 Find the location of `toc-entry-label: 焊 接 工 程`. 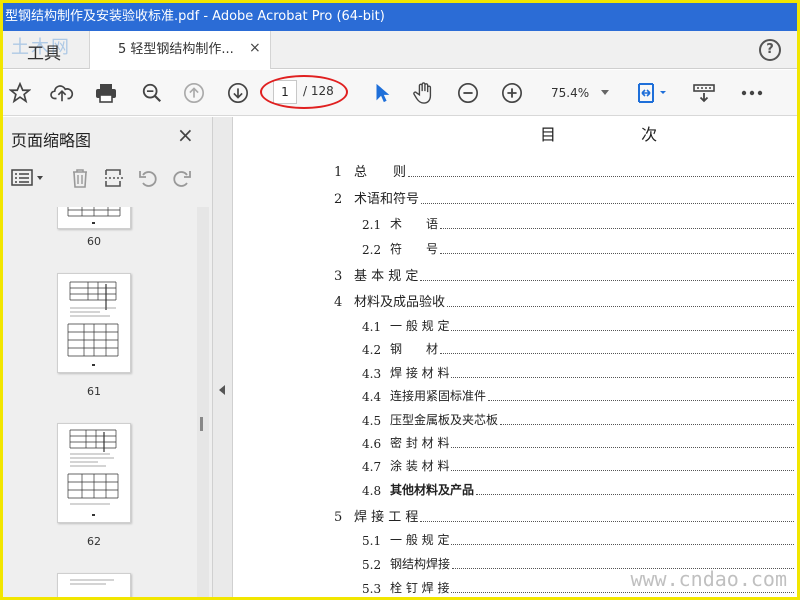

toc-entry-label: 焊 接 工 程 is located at coordinates (386, 517).